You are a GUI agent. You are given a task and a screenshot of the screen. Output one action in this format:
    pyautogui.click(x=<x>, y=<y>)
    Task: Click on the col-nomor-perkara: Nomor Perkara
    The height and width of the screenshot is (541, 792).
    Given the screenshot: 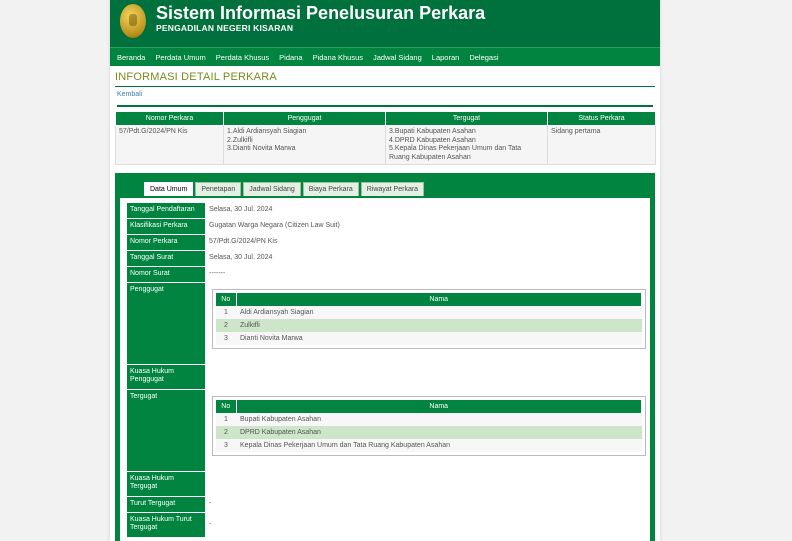 What is the action you would take?
    pyautogui.click(x=169, y=118)
    